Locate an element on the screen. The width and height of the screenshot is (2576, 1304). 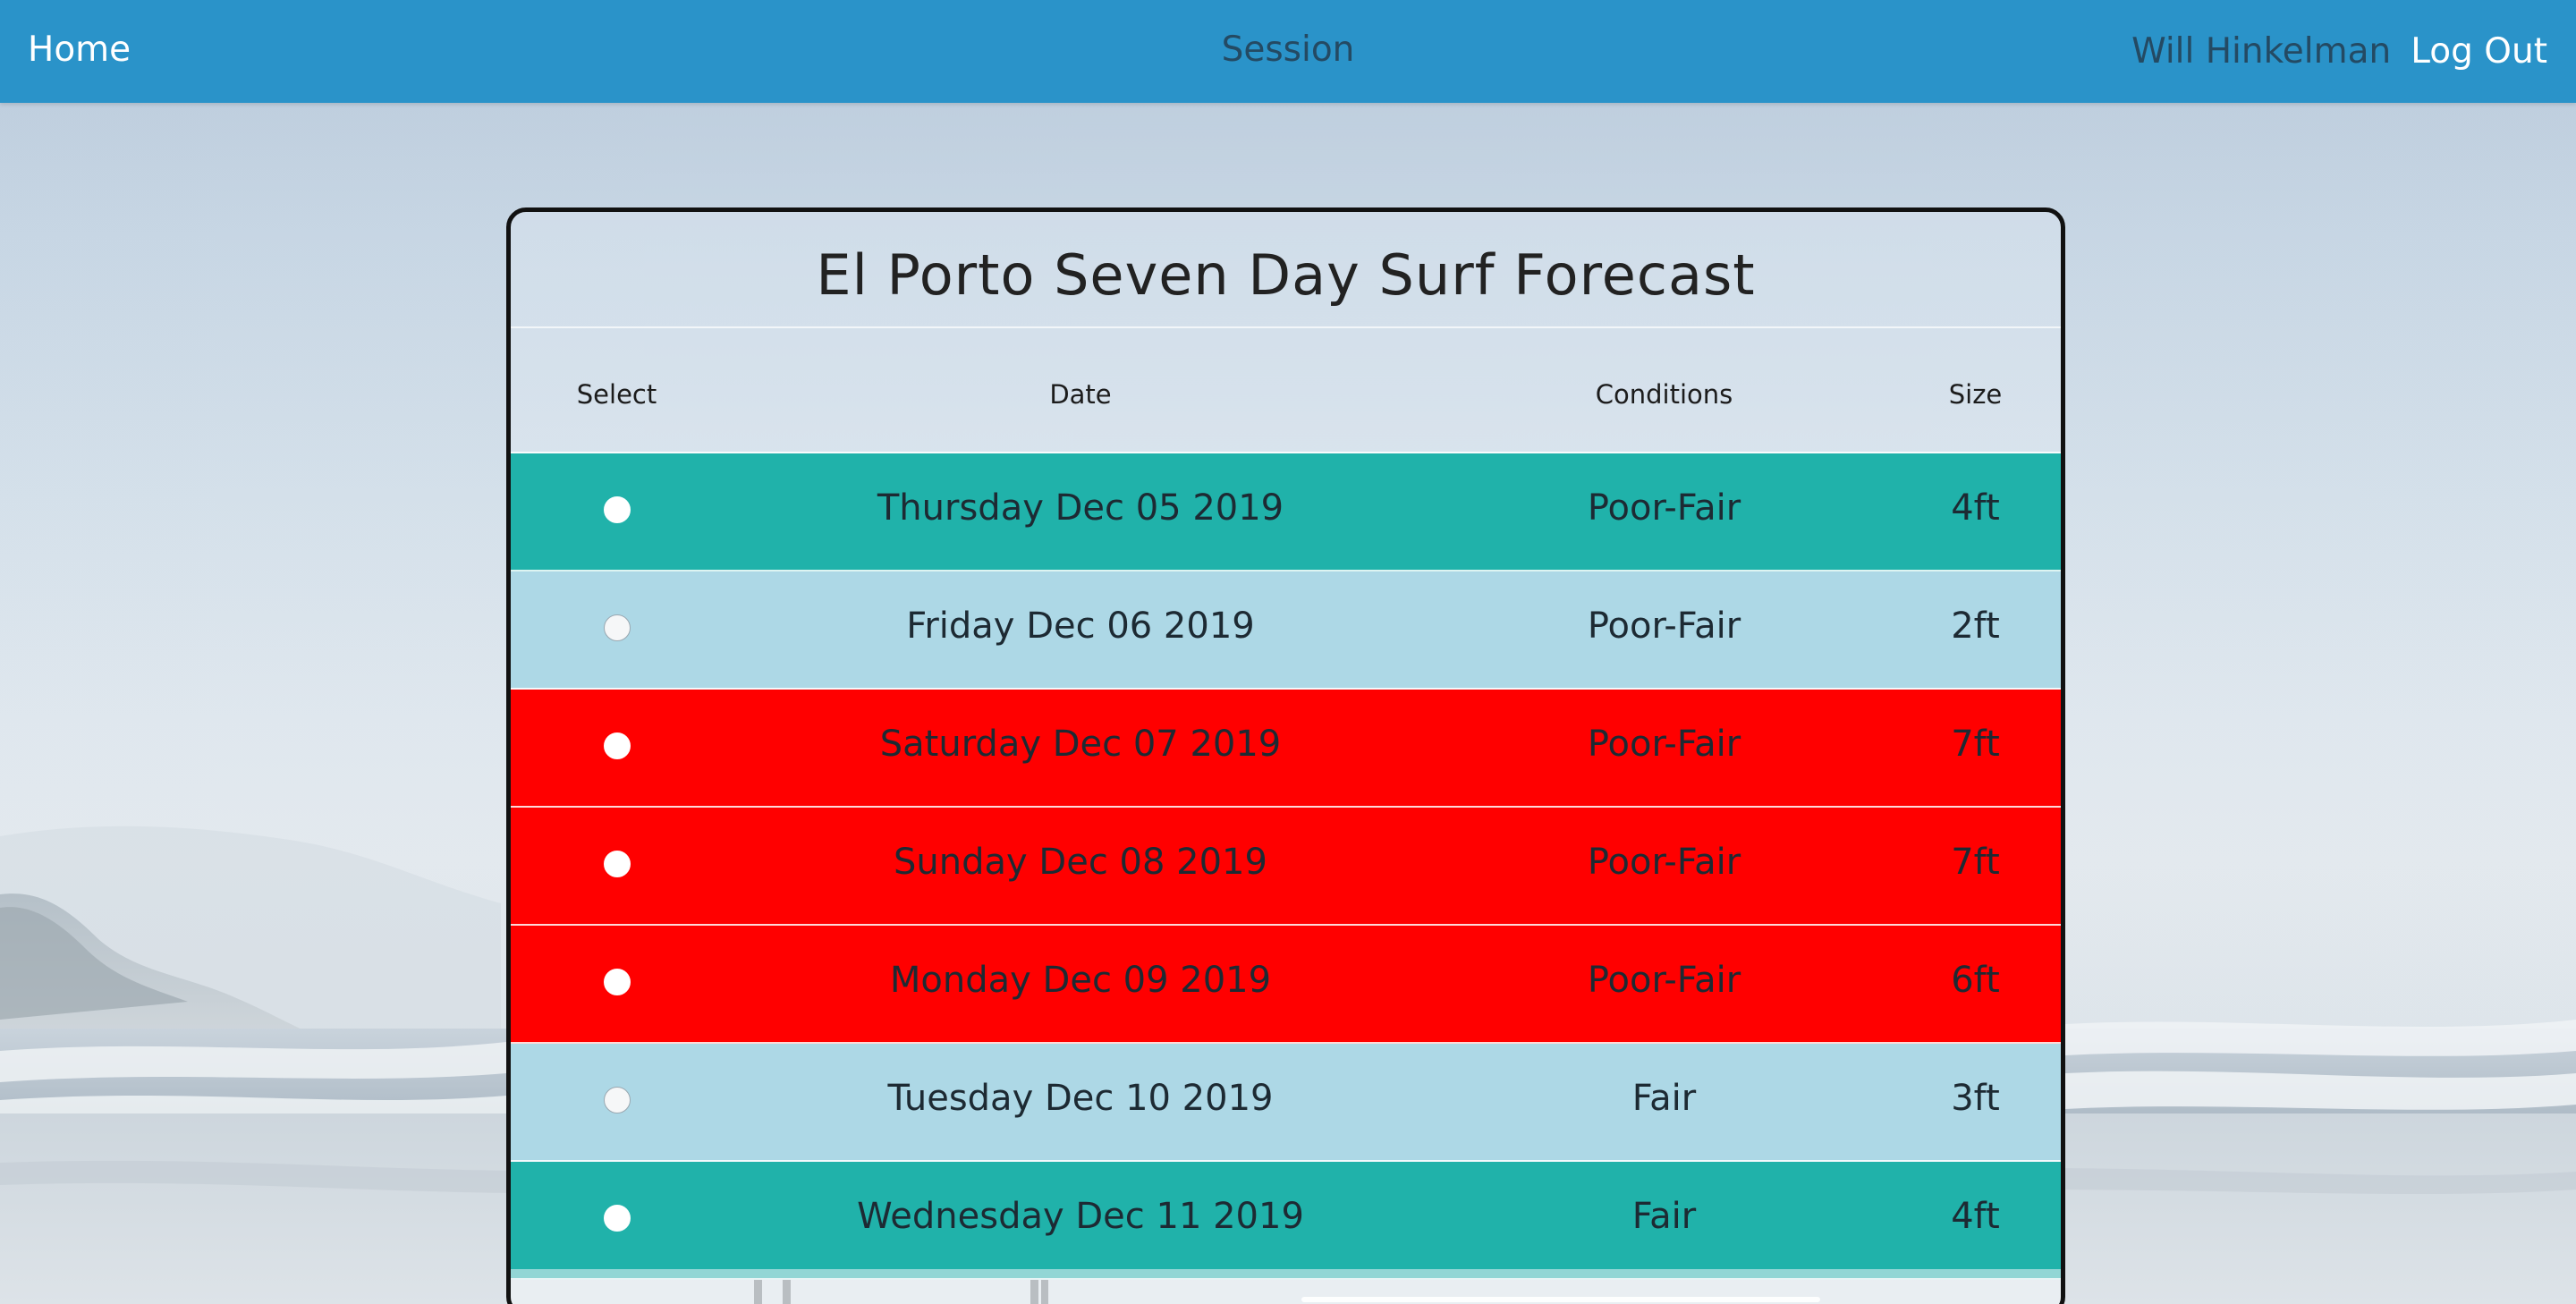
table-row: Sunday Dec 08 2019 Poor-Fair 7ft is located at coordinates (1286, 867).